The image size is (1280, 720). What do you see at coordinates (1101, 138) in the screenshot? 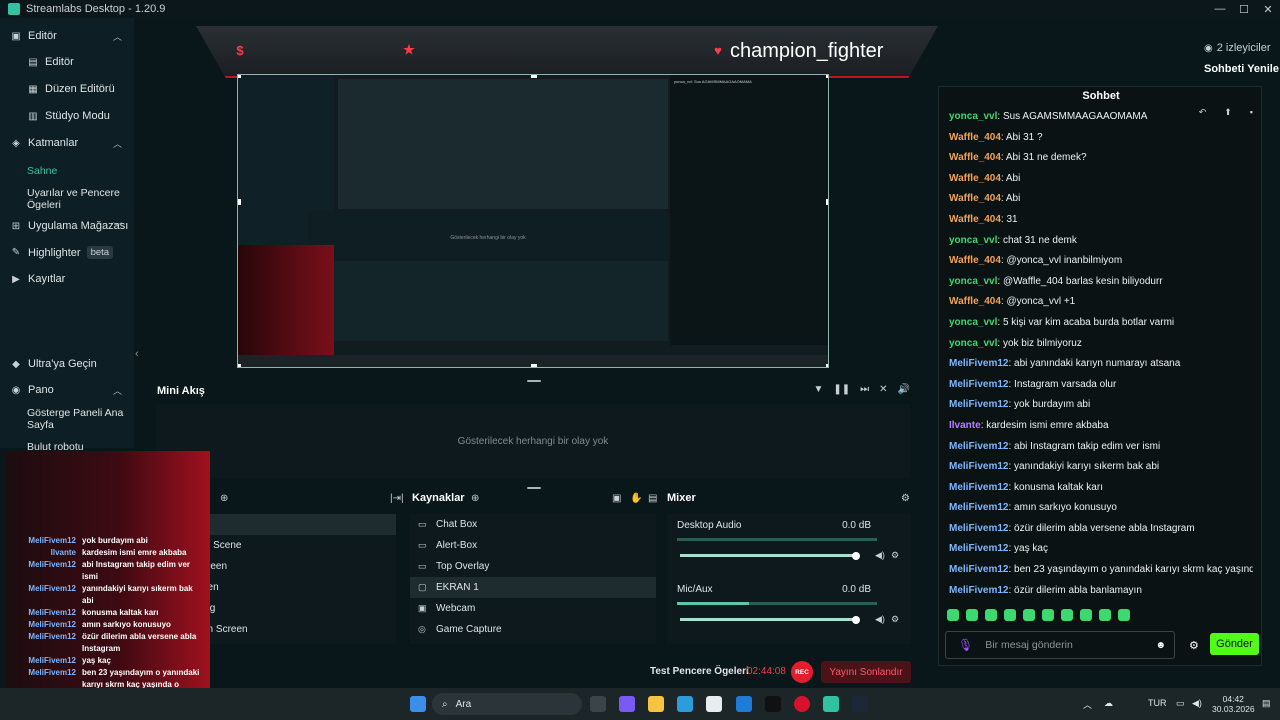
I see `chat-message: Waffle_404: Abi 31 ?` at bounding box center [1101, 138].